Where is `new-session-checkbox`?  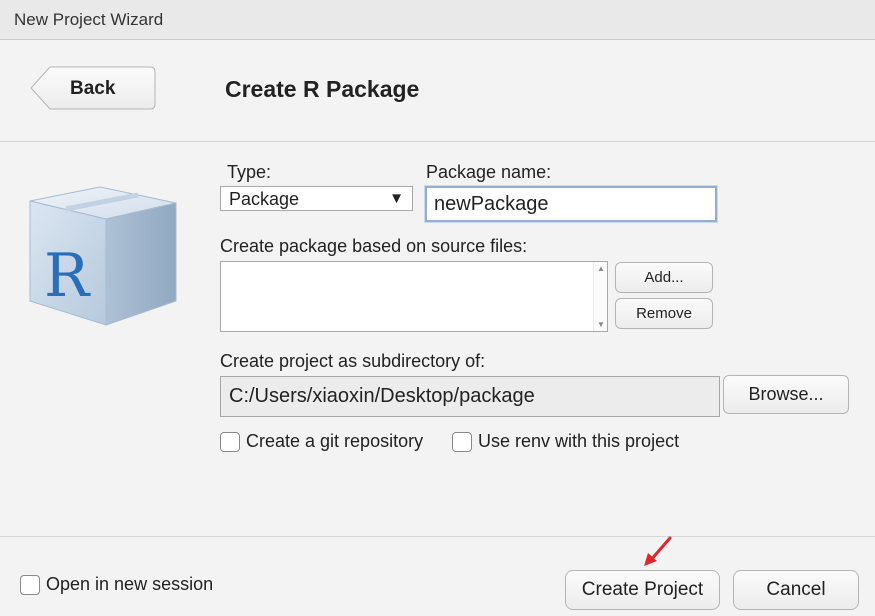
new-session-checkbox is located at coordinates (30, 584).